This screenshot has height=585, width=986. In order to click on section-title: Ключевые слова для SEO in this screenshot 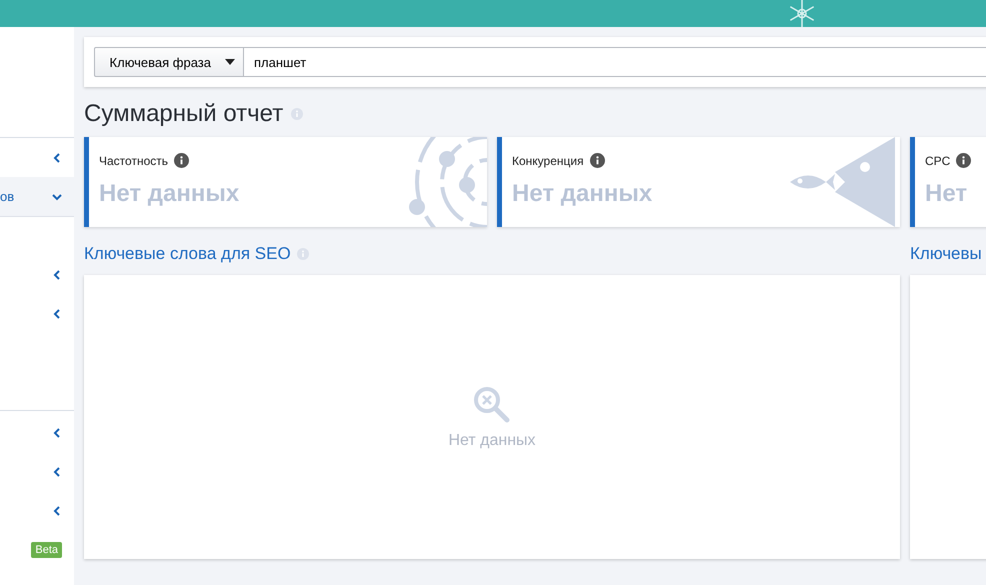, I will do `click(187, 254)`.